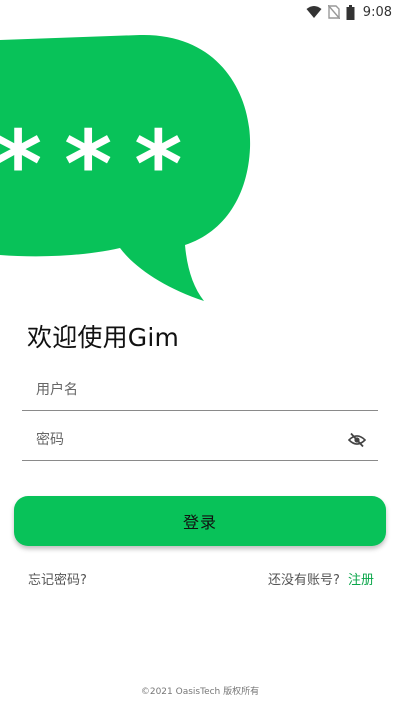 The image size is (400, 711). What do you see at coordinates (103, 337) in the screenshot?
I see `welcome-title: 欢迎使用Gim` at bounding box center [103, 337].